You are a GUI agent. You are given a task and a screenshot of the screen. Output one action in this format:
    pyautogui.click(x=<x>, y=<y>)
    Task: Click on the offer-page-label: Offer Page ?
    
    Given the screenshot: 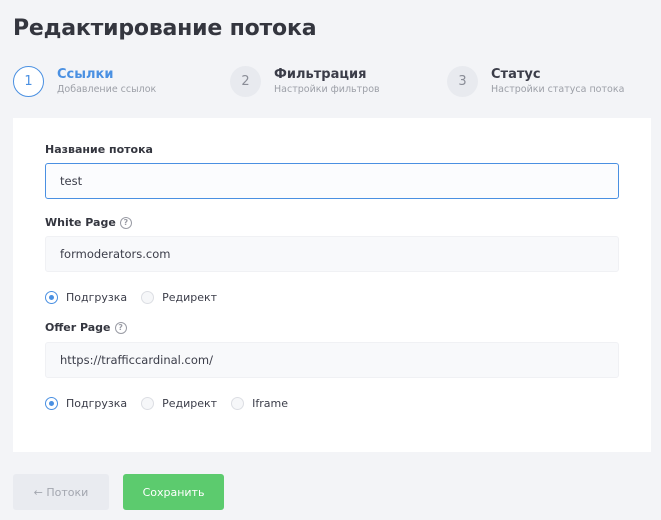 What is the action you would take?
    pyautogui.click(x=86, y=327)
    